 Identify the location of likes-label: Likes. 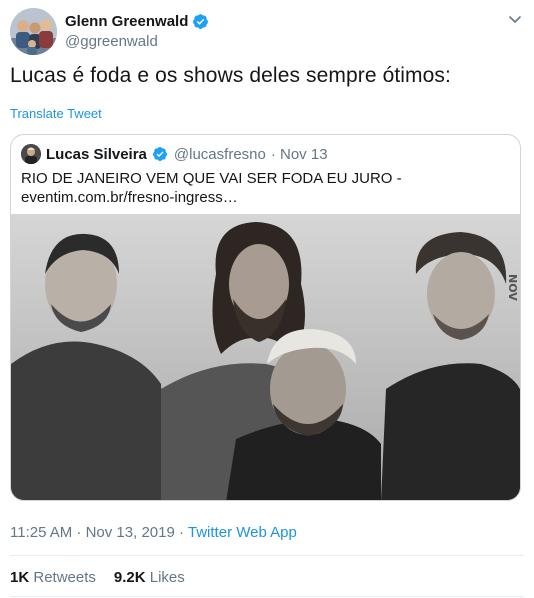
(167, 577).